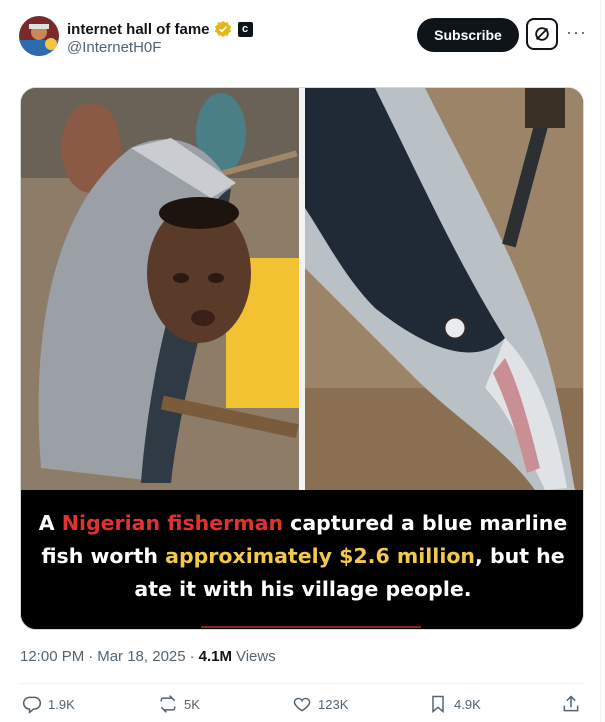 This screenshot has width=605, height=722. I want to click on post-date: Mar 18, 2025, so click(141, 656).